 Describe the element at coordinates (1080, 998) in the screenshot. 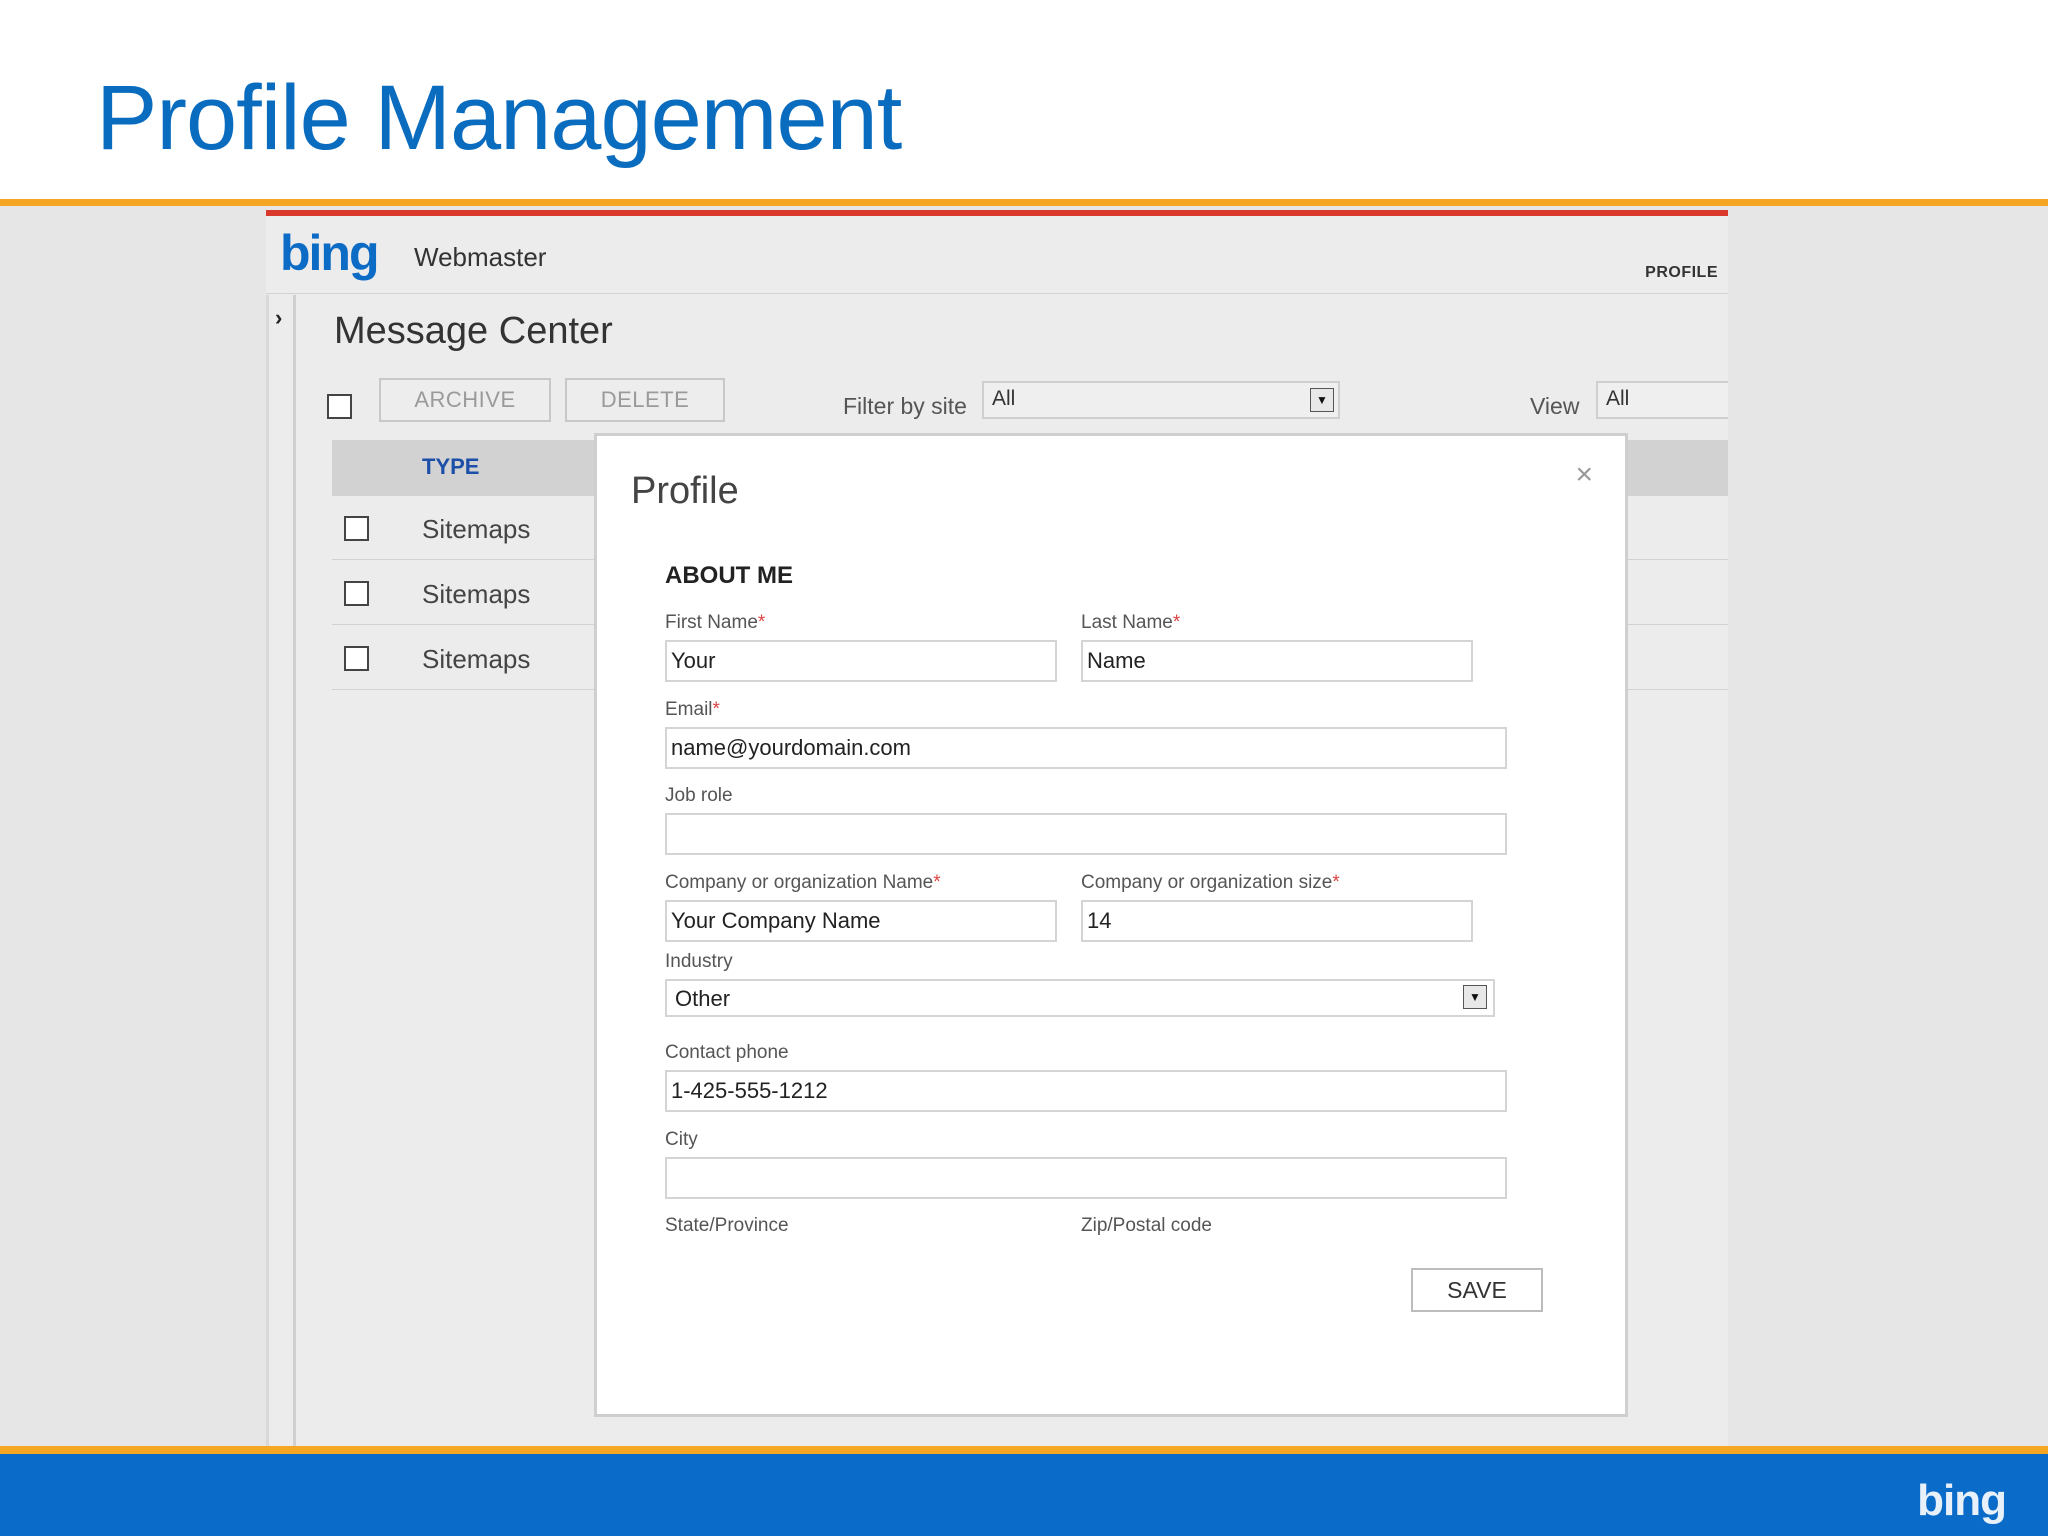

I see `industry-select: Other ▼` at that location.